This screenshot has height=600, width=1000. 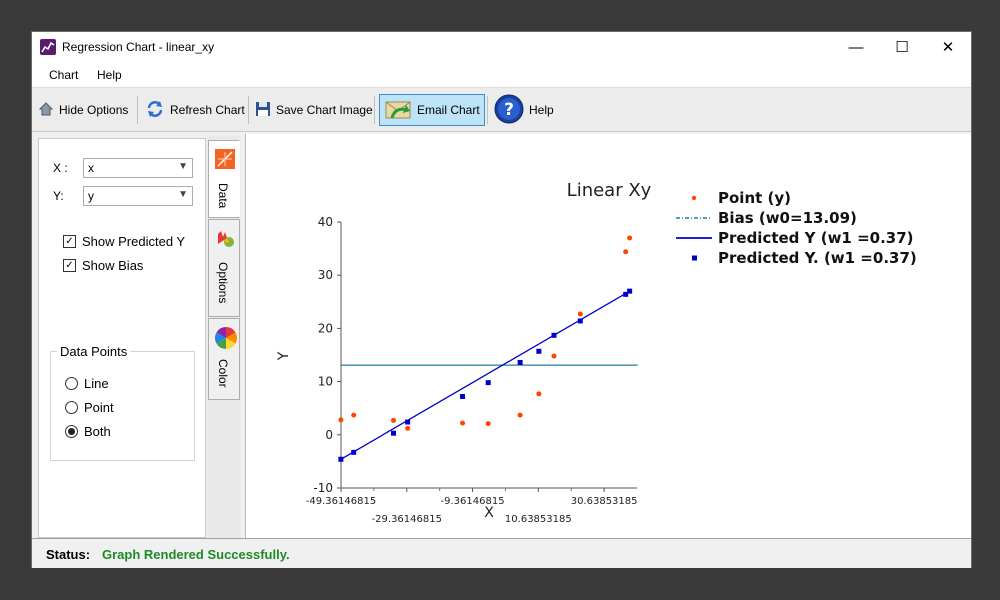 I want to click on save-chart-image-button: Save Chart Image, so click(x=314, y=110).